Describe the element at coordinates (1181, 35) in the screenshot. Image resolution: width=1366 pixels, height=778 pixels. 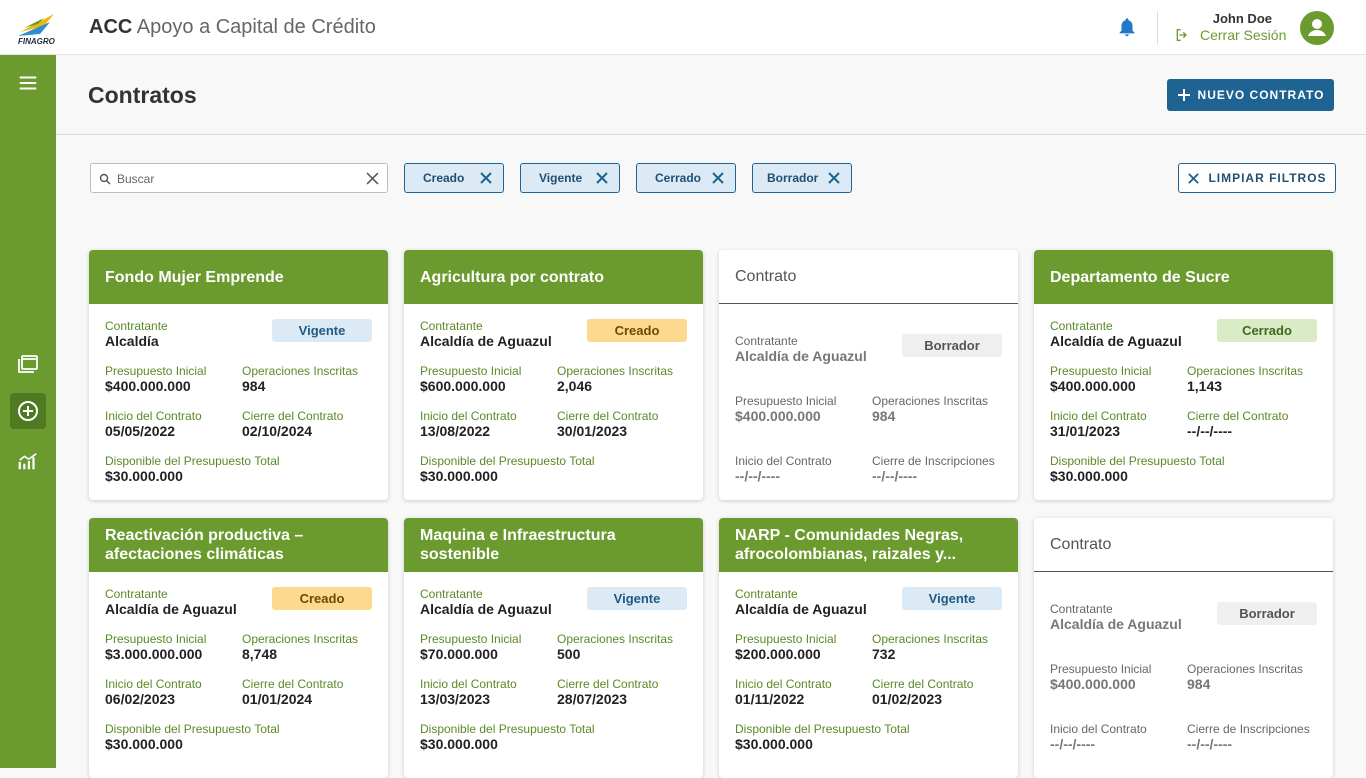
I see `logout-icon` at that location.